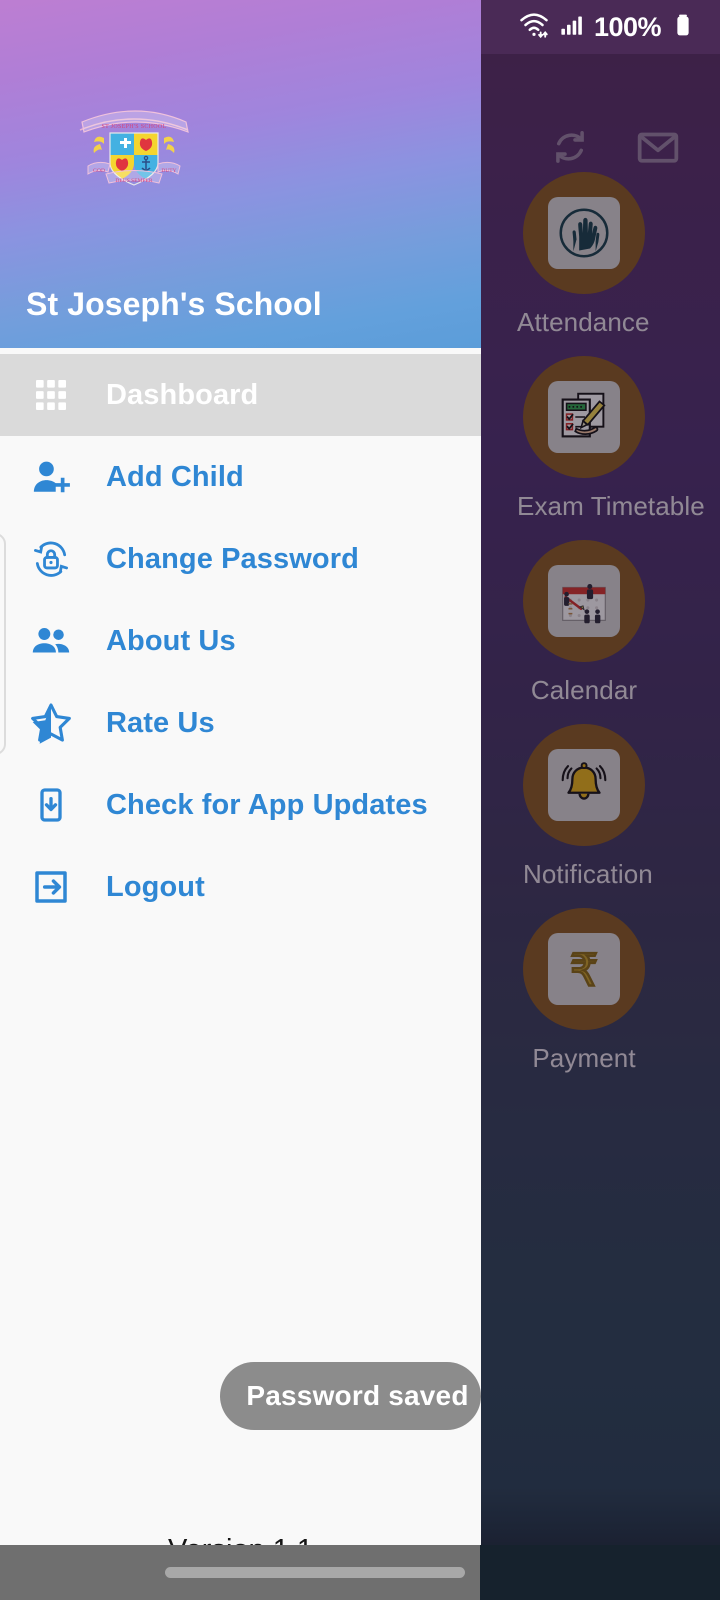 Image resolution: width=720 pixels, height=1600 pixels. Describe the element at coordinates (267, 804) in the screenshot. I see `sidebar-item-label: Check for App Updates` at that location.